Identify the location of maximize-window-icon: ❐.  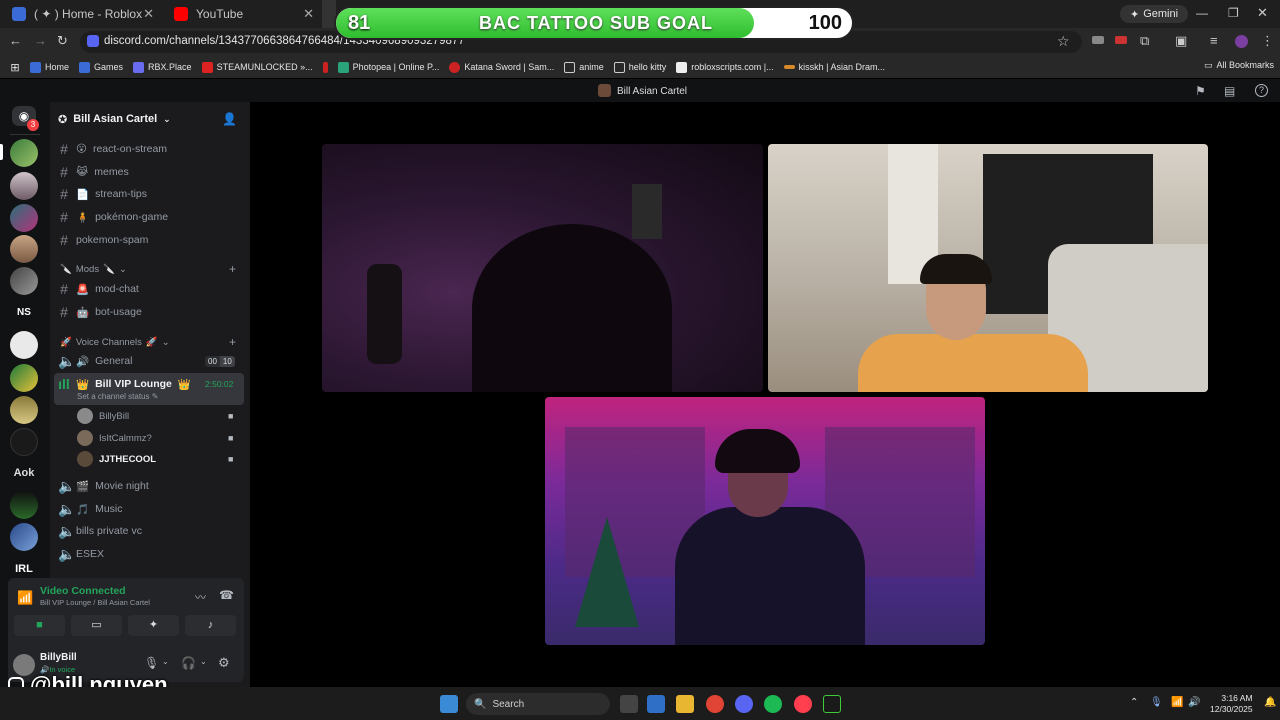
(1233, 13).